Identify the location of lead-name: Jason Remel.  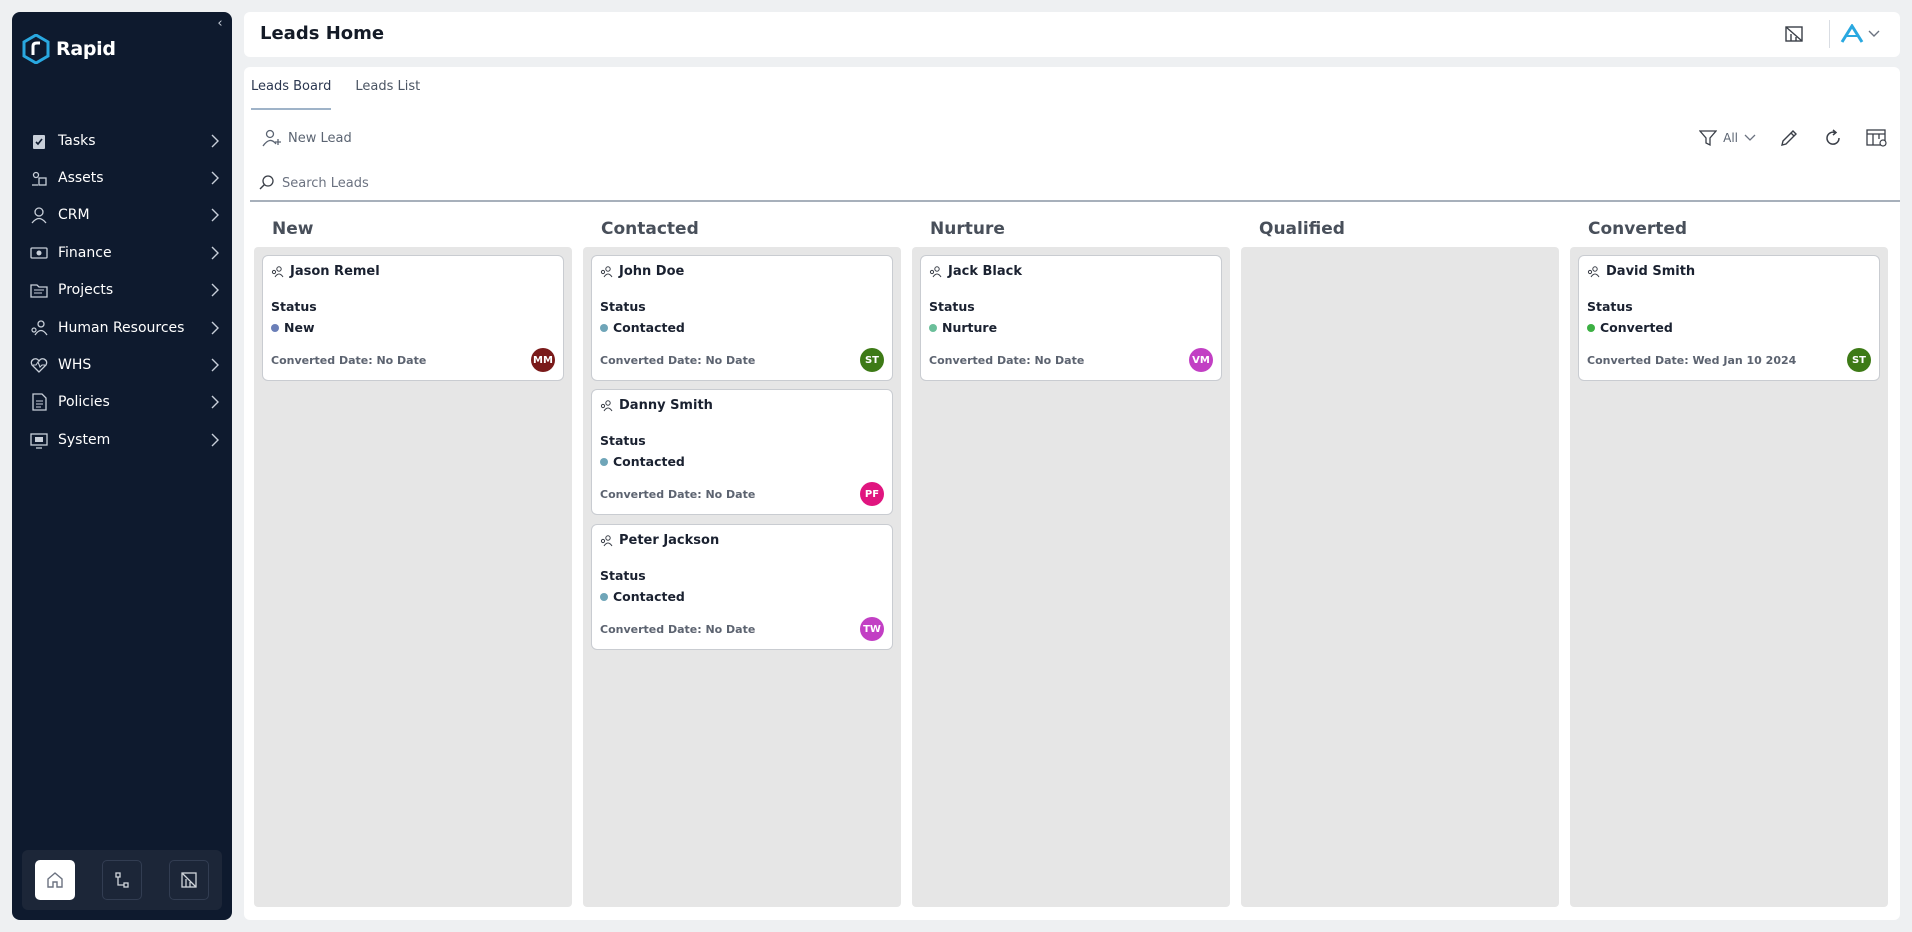
(335, 271).